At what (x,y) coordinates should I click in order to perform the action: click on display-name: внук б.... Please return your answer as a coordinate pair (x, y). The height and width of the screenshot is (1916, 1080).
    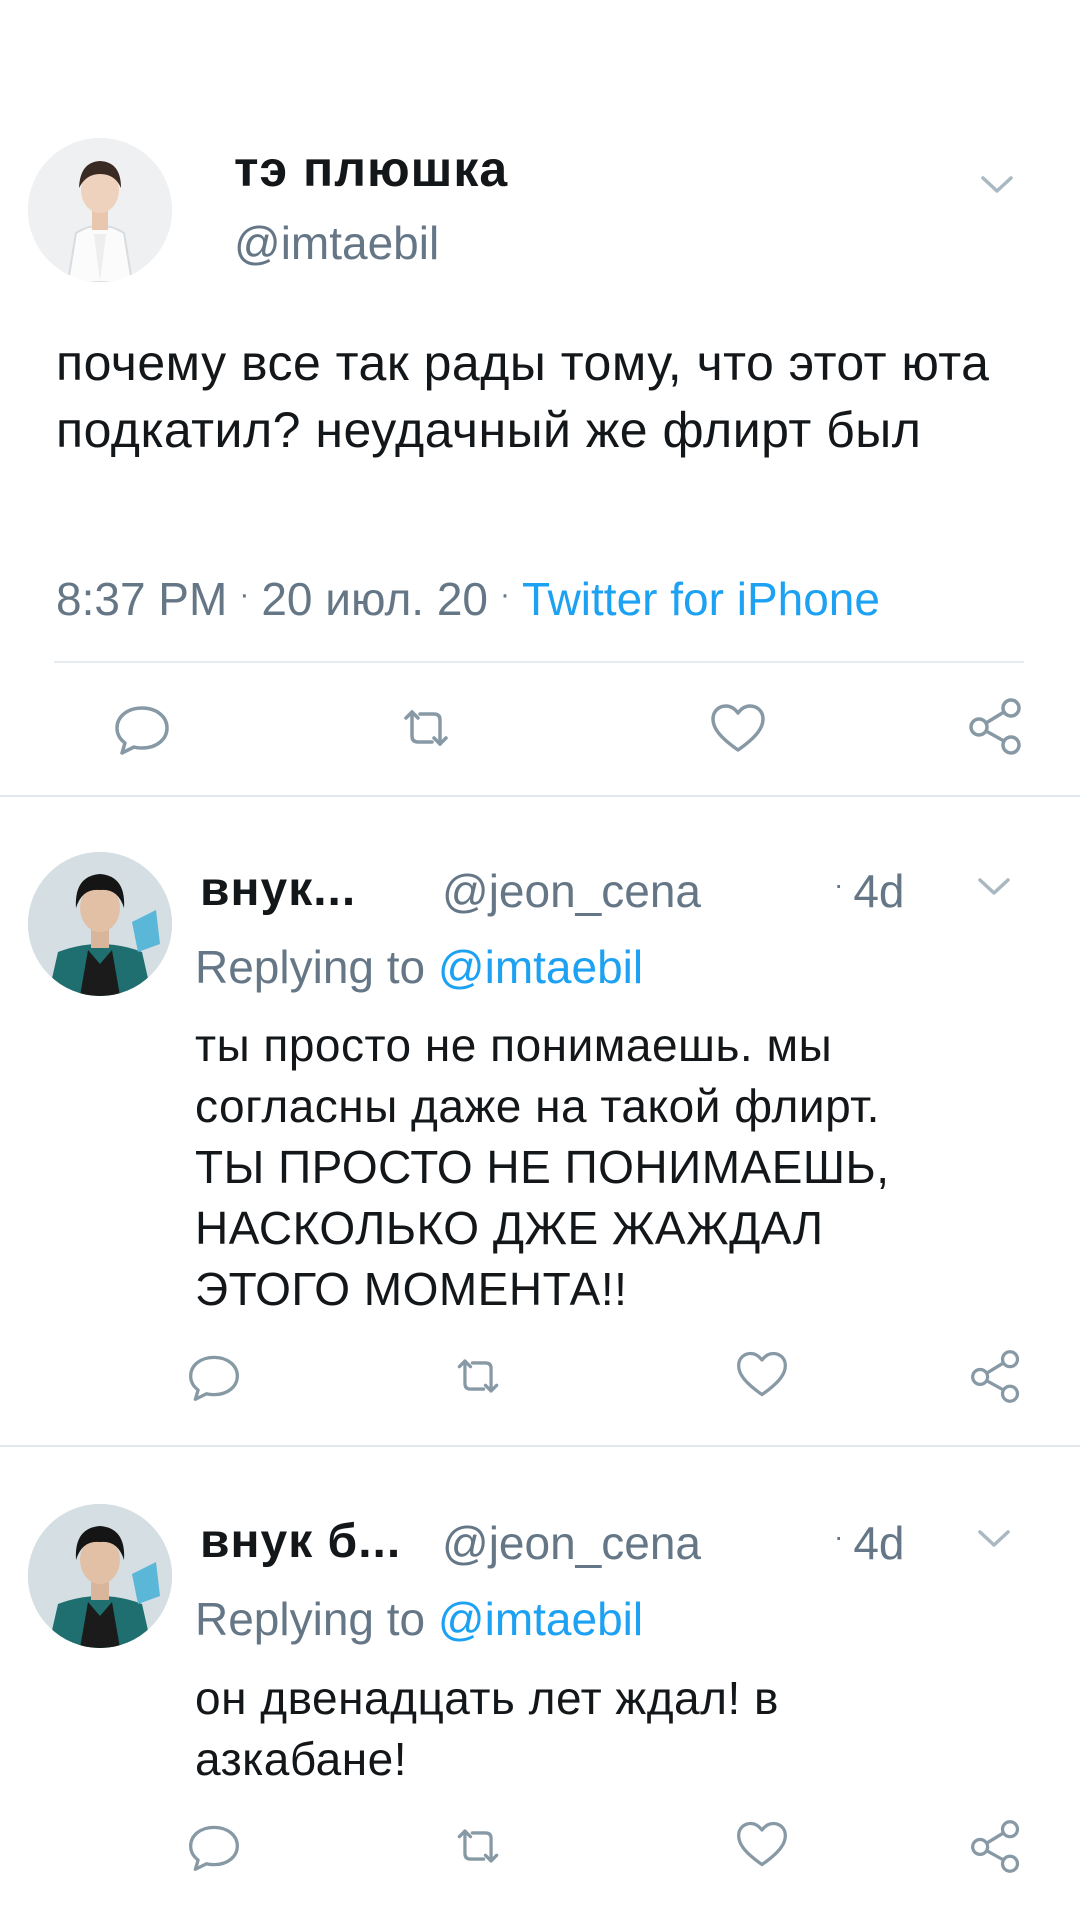
    Looking at the image, I should click on (300, 1541).